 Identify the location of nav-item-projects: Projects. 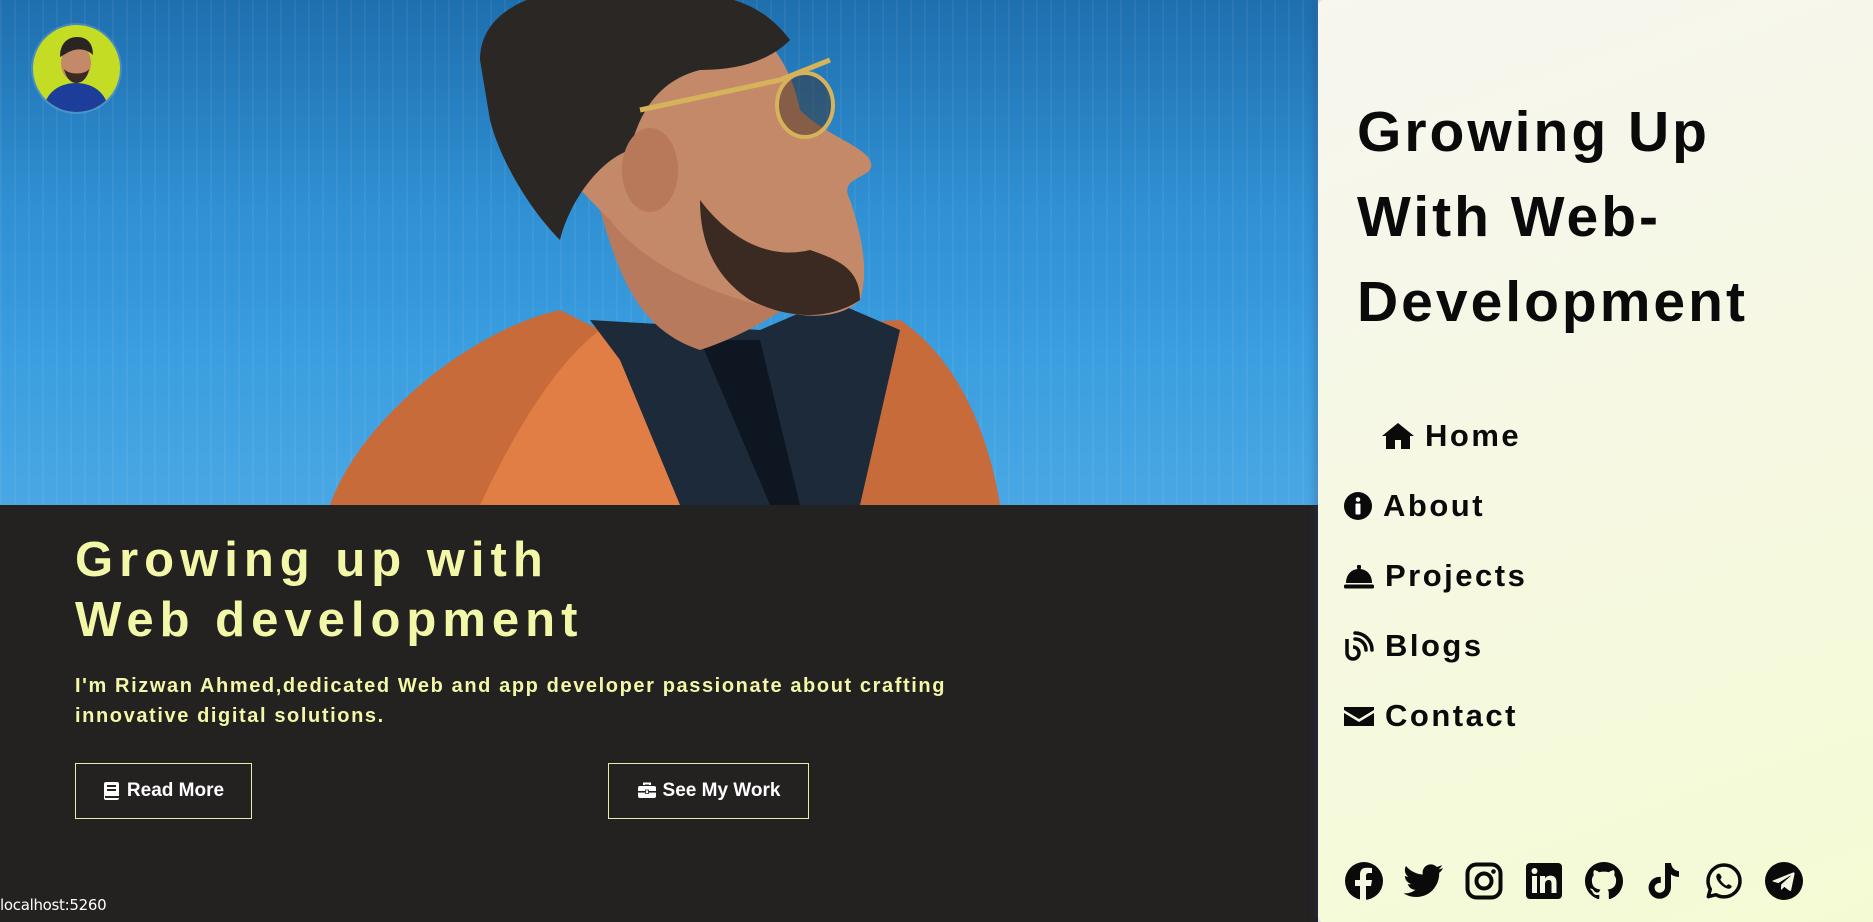
(1435, 576).